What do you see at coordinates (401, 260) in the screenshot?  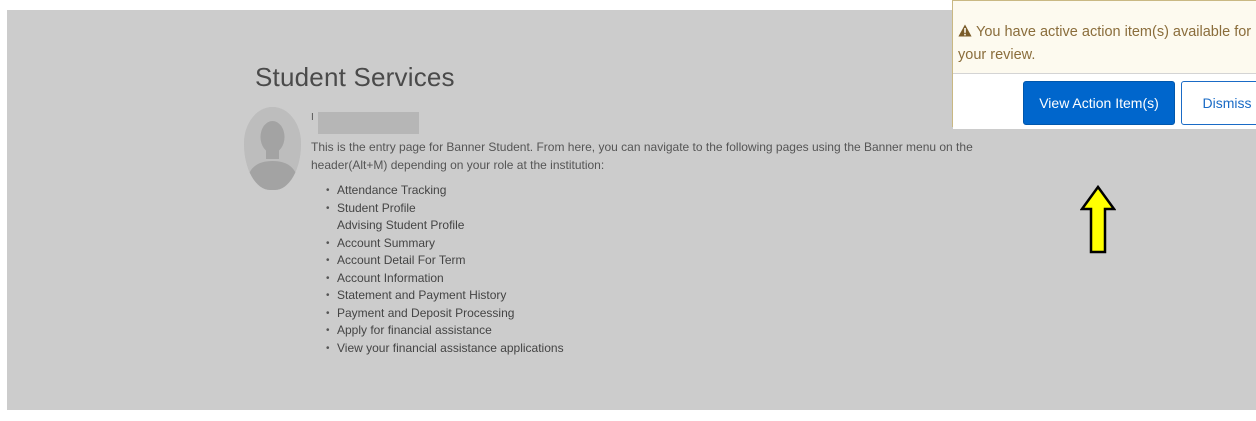 I see `page-link-label: Account Detail For Term` at bounding box center [401, 260].